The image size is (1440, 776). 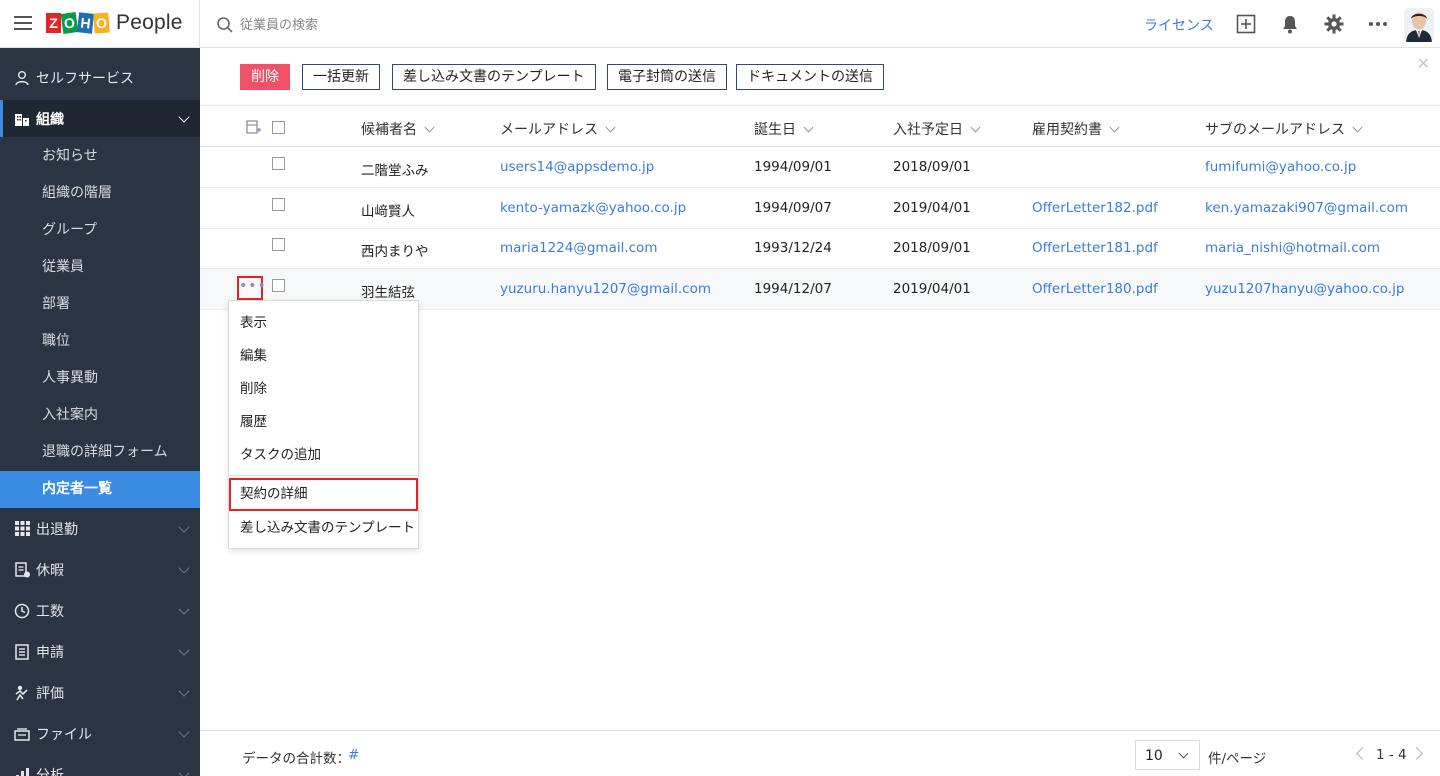 I want to click on sidebar-subitem: 部署, so click(x=100, y=304).